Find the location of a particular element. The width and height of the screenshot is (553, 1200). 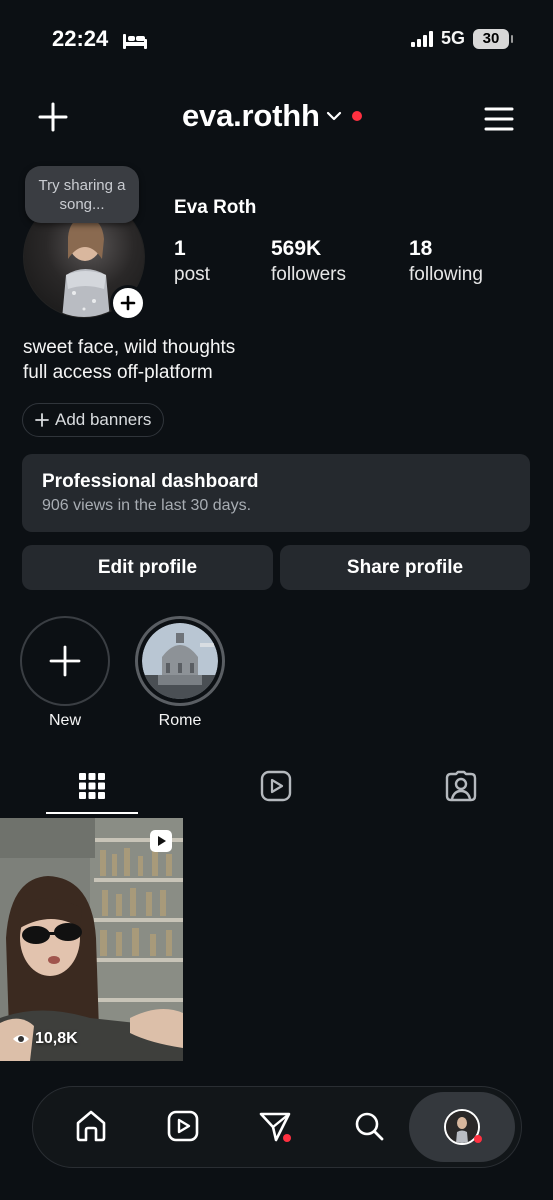

grid-icon is located at coordinates (92, 786).